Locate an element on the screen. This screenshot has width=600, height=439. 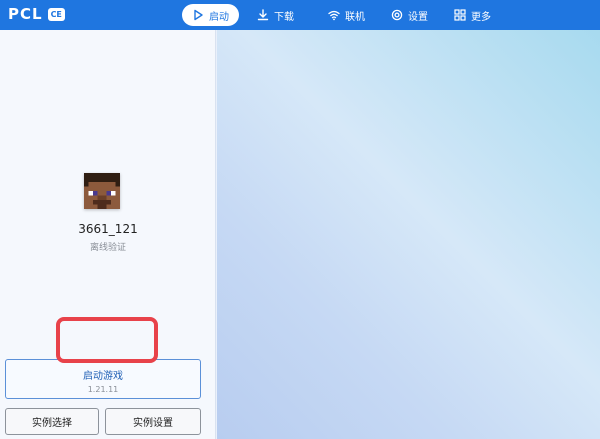
app-brand: PCL CE is located at coordinates (36, 14).